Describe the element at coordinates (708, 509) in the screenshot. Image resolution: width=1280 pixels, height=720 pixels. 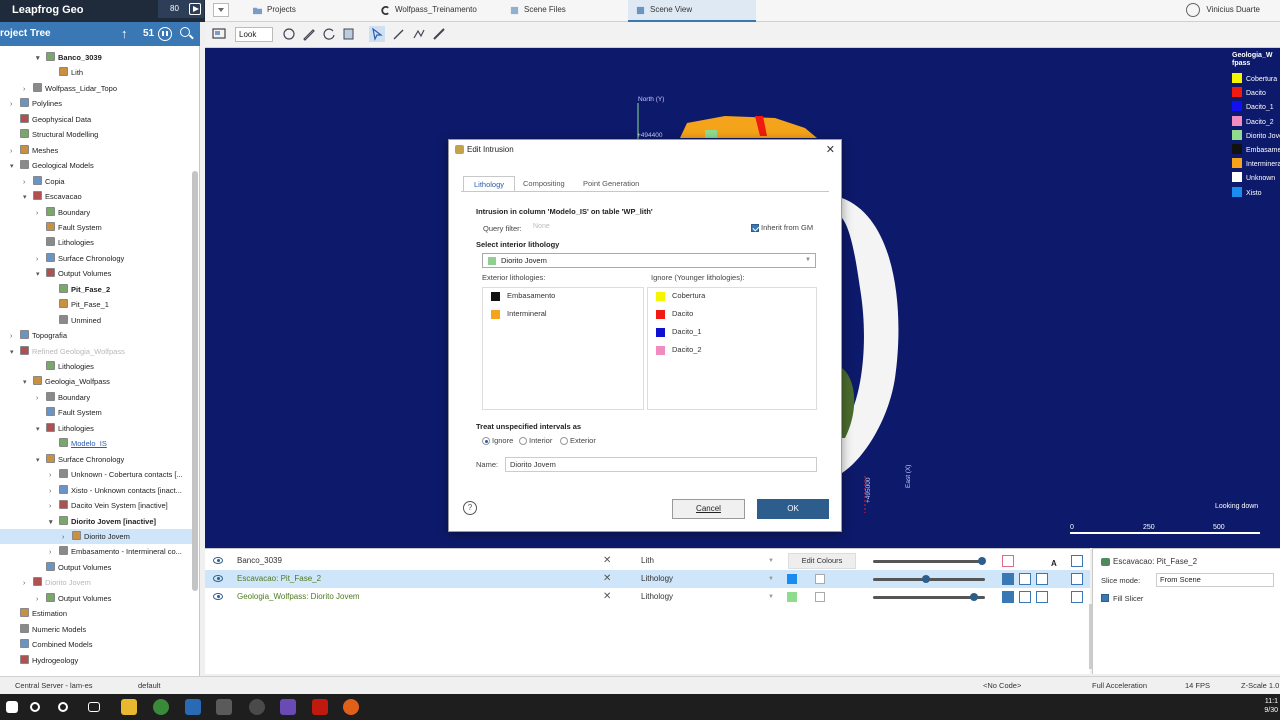
I see `cancel-button: Cancel` at that location.